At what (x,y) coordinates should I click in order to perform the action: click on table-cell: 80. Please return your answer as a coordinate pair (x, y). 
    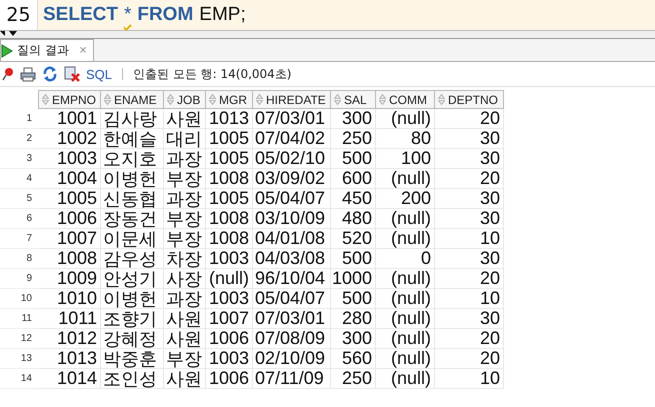
    Looking at the image, I should click on (405, 139).